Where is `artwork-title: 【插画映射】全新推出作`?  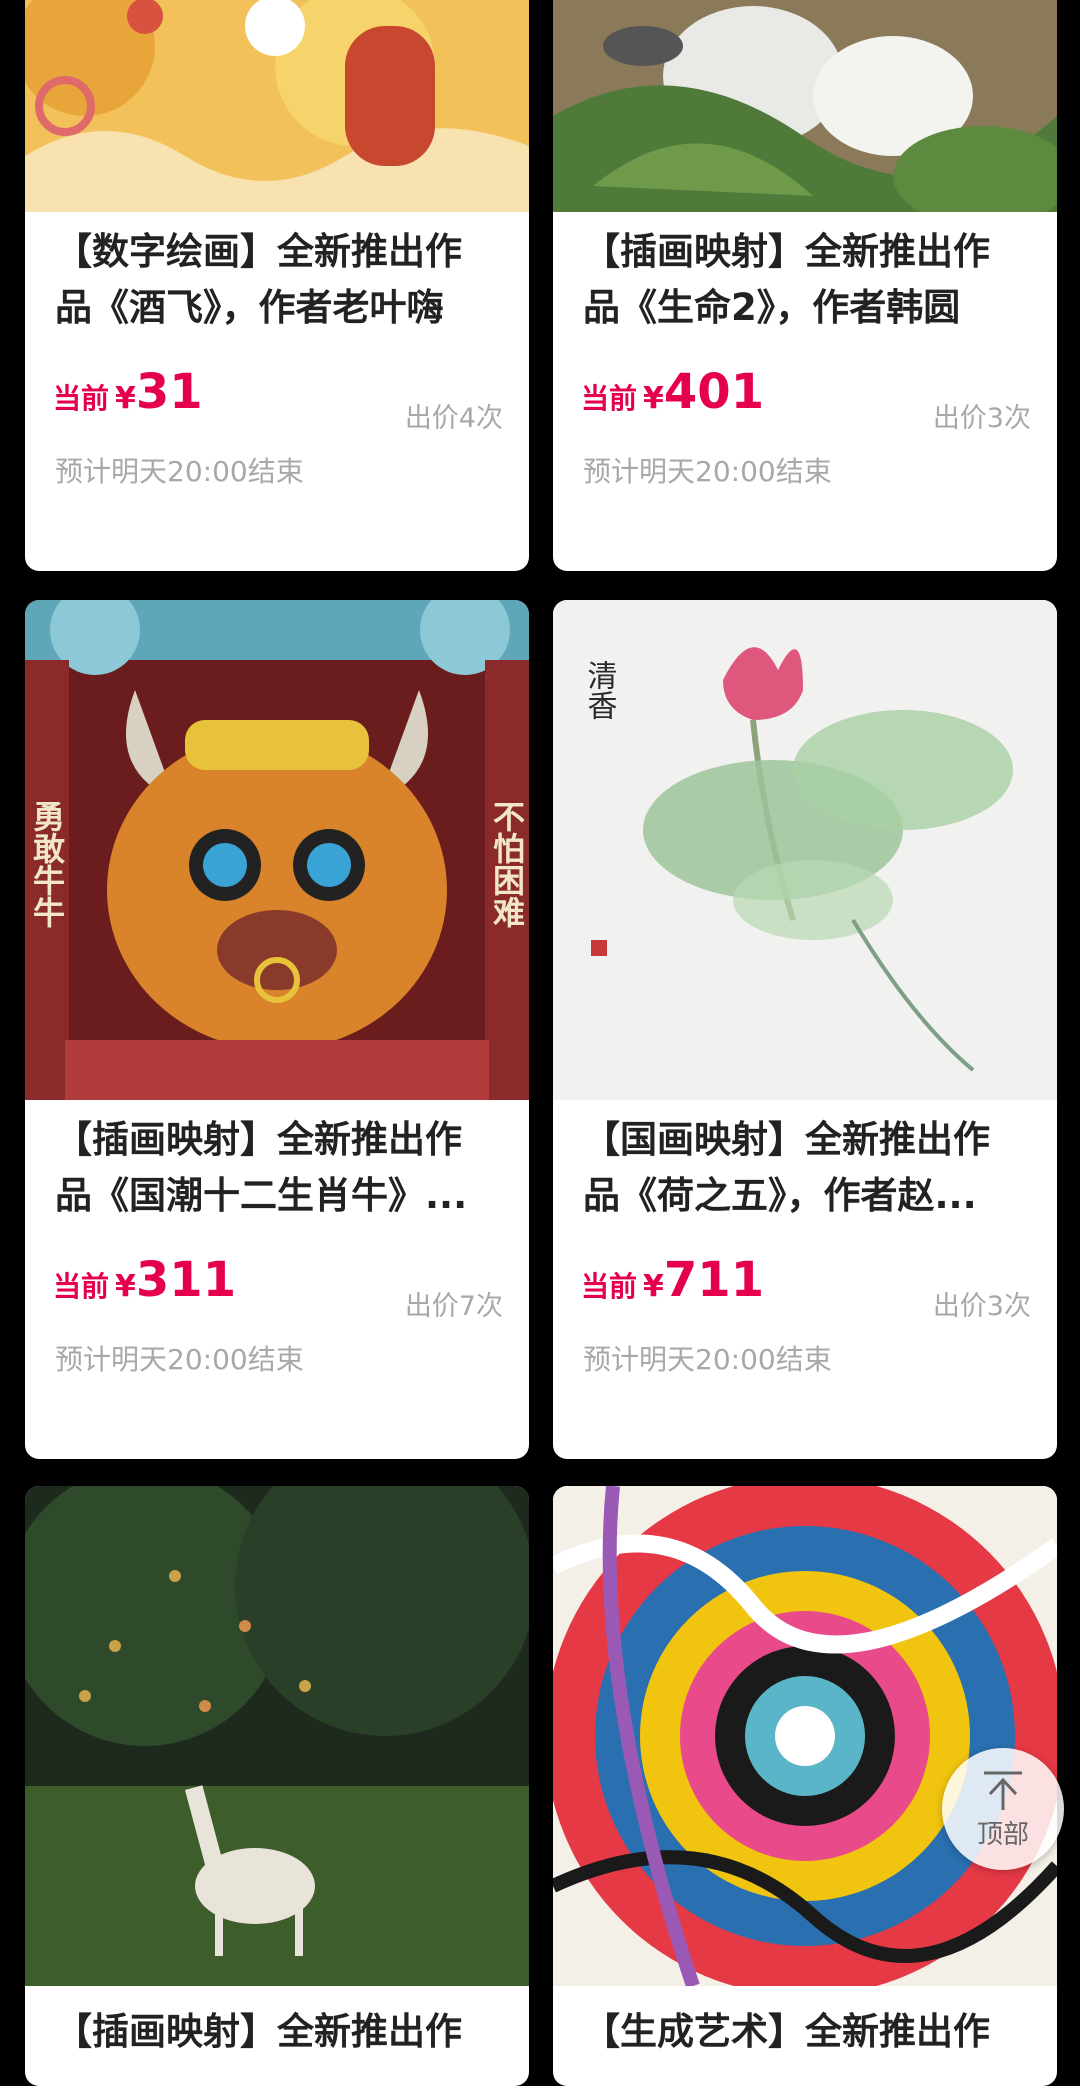 artwork-title: 【插画映射】全新推出作 is located at coordinates (258, 2031).